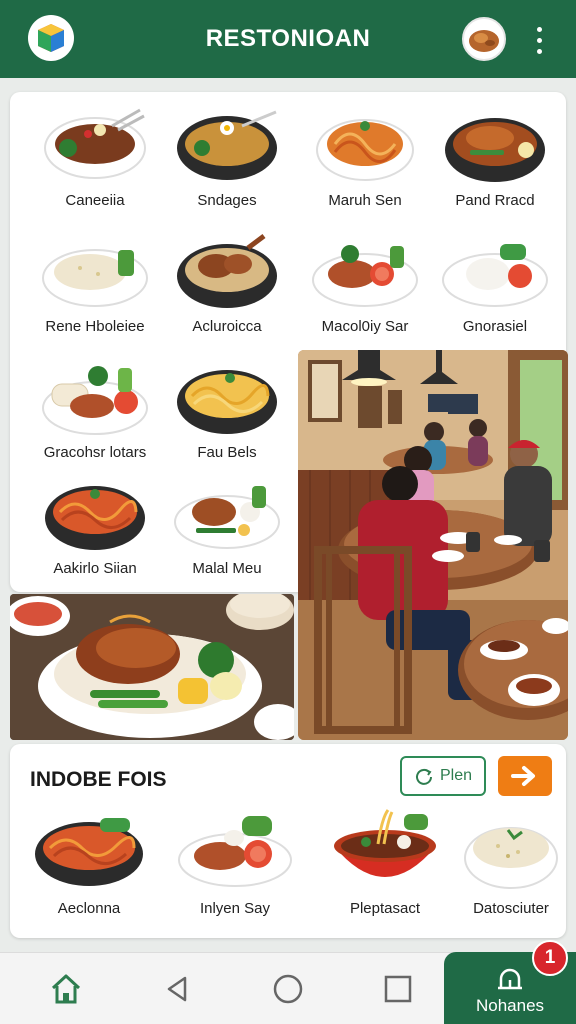 This screenshot has height=1024, width=576. I want to click on menu-item: Pand Rracd, so click(495, 165).